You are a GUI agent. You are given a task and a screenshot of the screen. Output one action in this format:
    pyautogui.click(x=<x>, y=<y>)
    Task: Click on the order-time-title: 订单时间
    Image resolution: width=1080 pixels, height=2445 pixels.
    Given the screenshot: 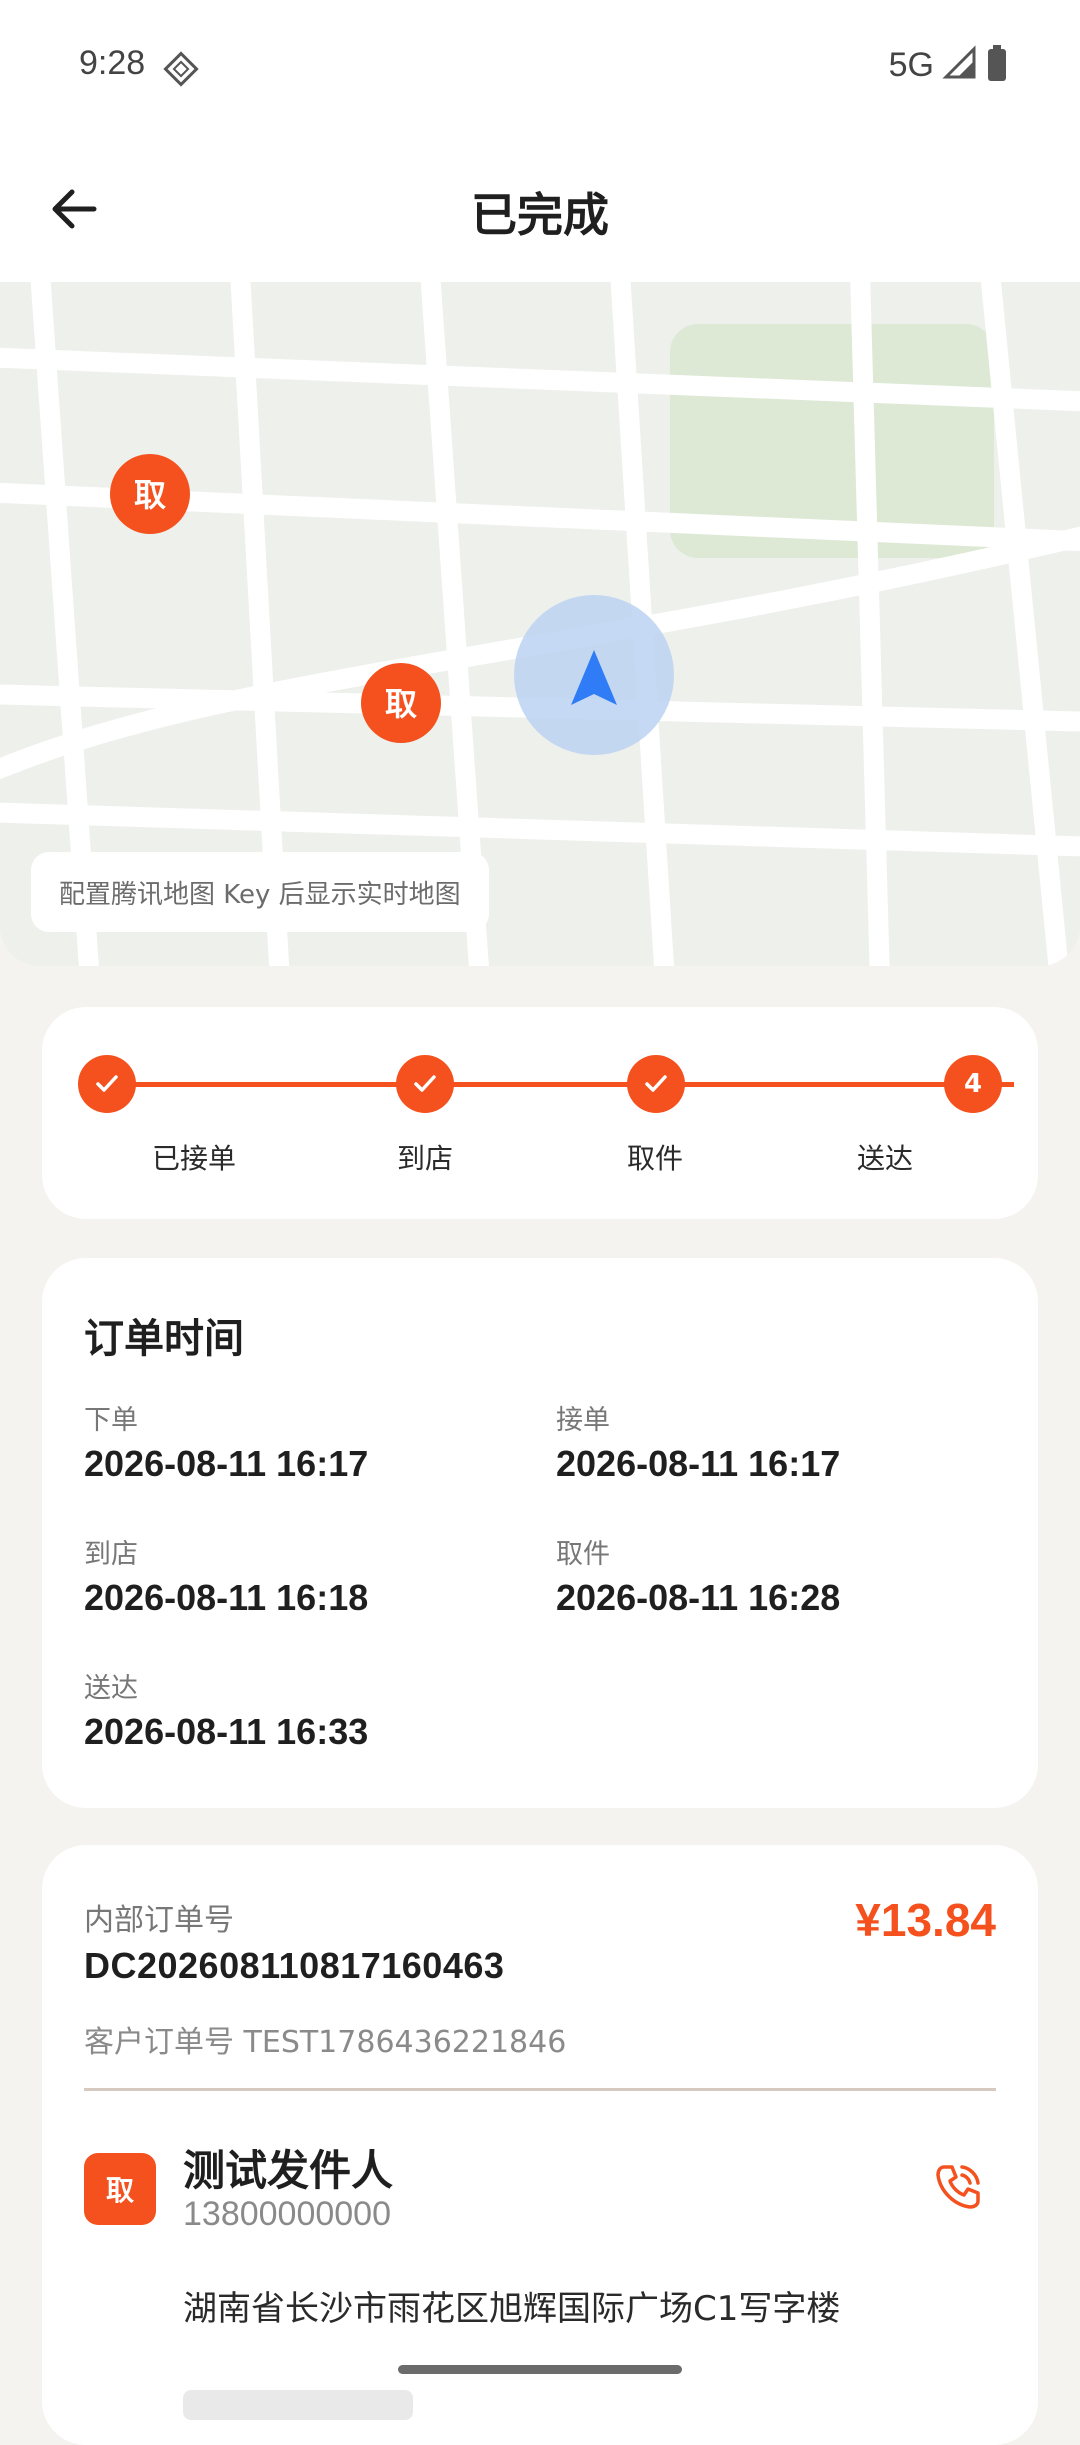 What is the action you would take?
    pyautogui.click(x=164, y=1339)
    